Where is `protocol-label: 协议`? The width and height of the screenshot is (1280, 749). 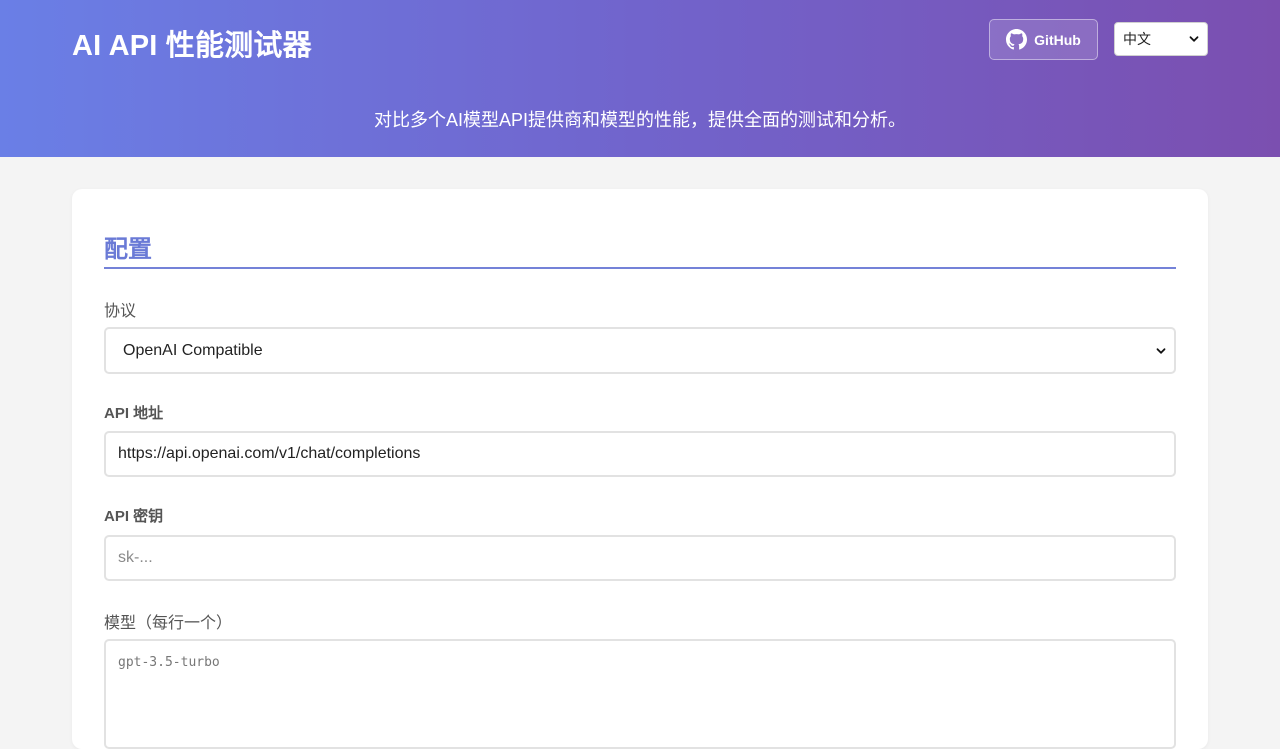 protocol-label: 协议 is located at coordinates (120, 311).